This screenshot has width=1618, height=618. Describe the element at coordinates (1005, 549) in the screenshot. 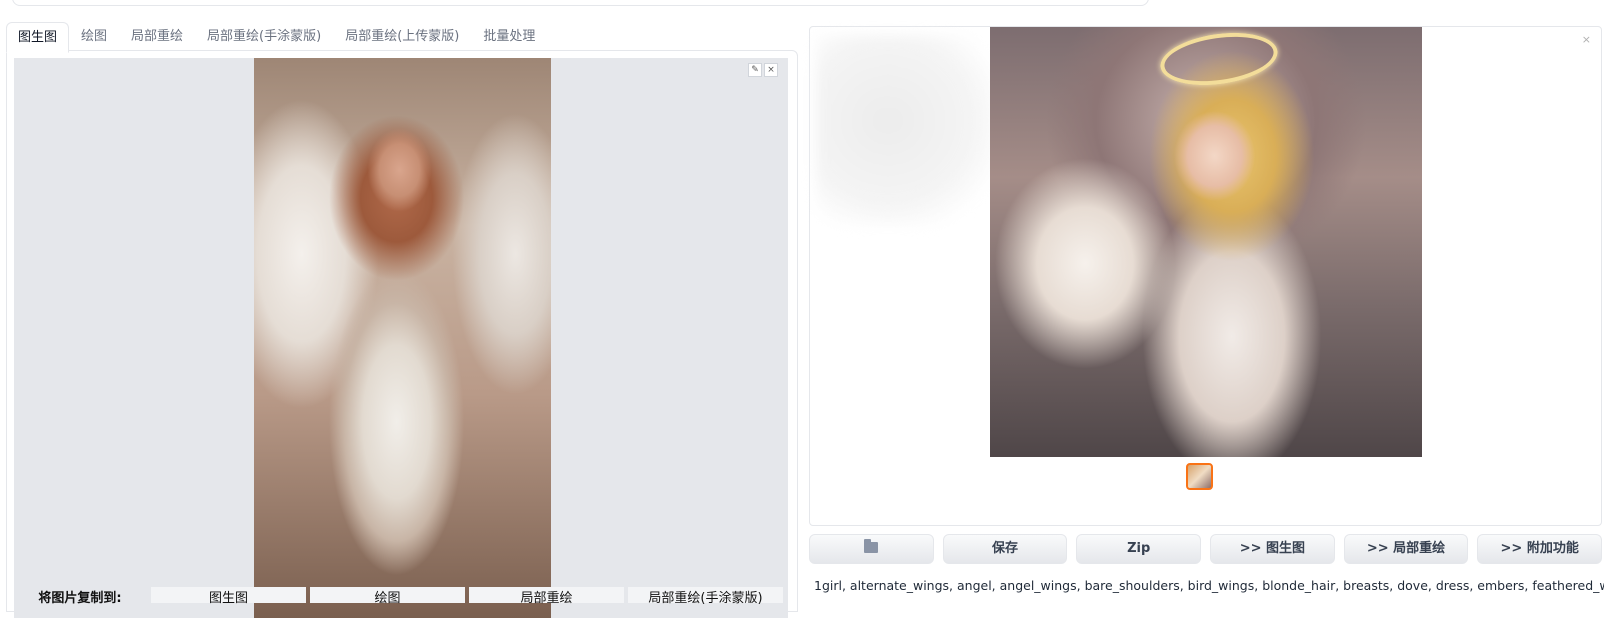

I see `save-button: 保存` at that location.